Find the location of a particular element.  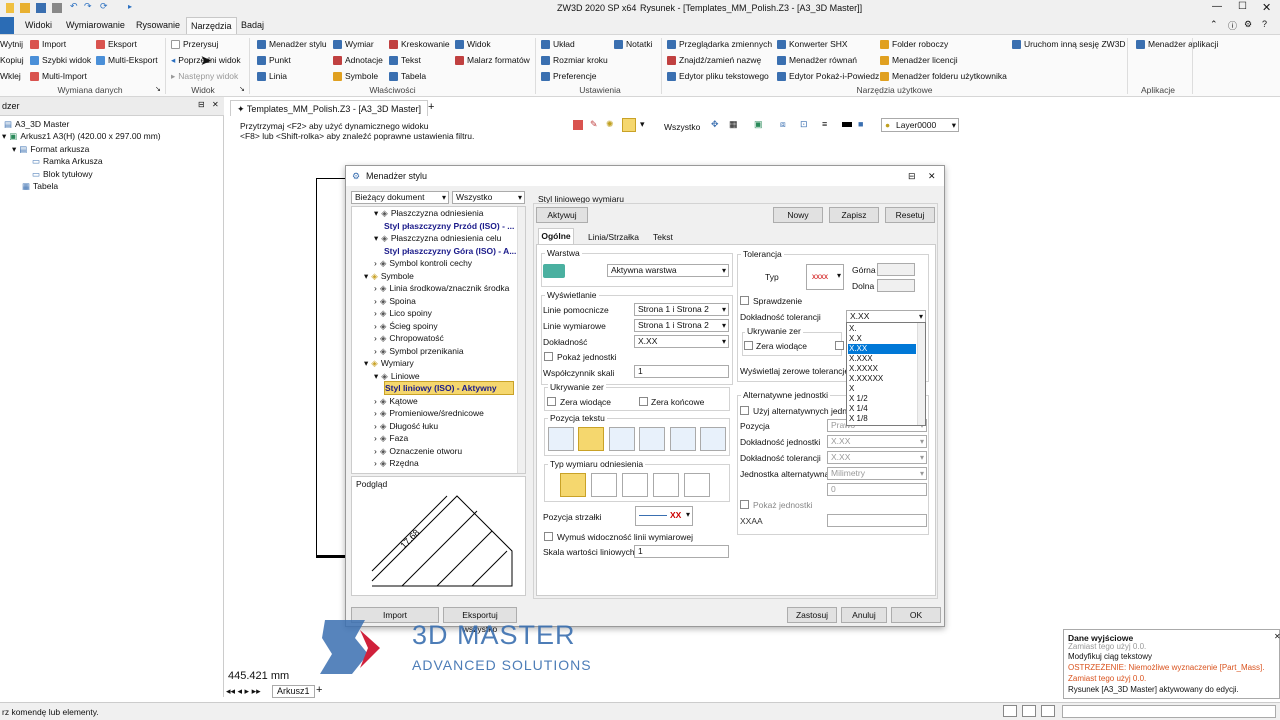

table-button: Tabela is located at coordinates (407, 76).